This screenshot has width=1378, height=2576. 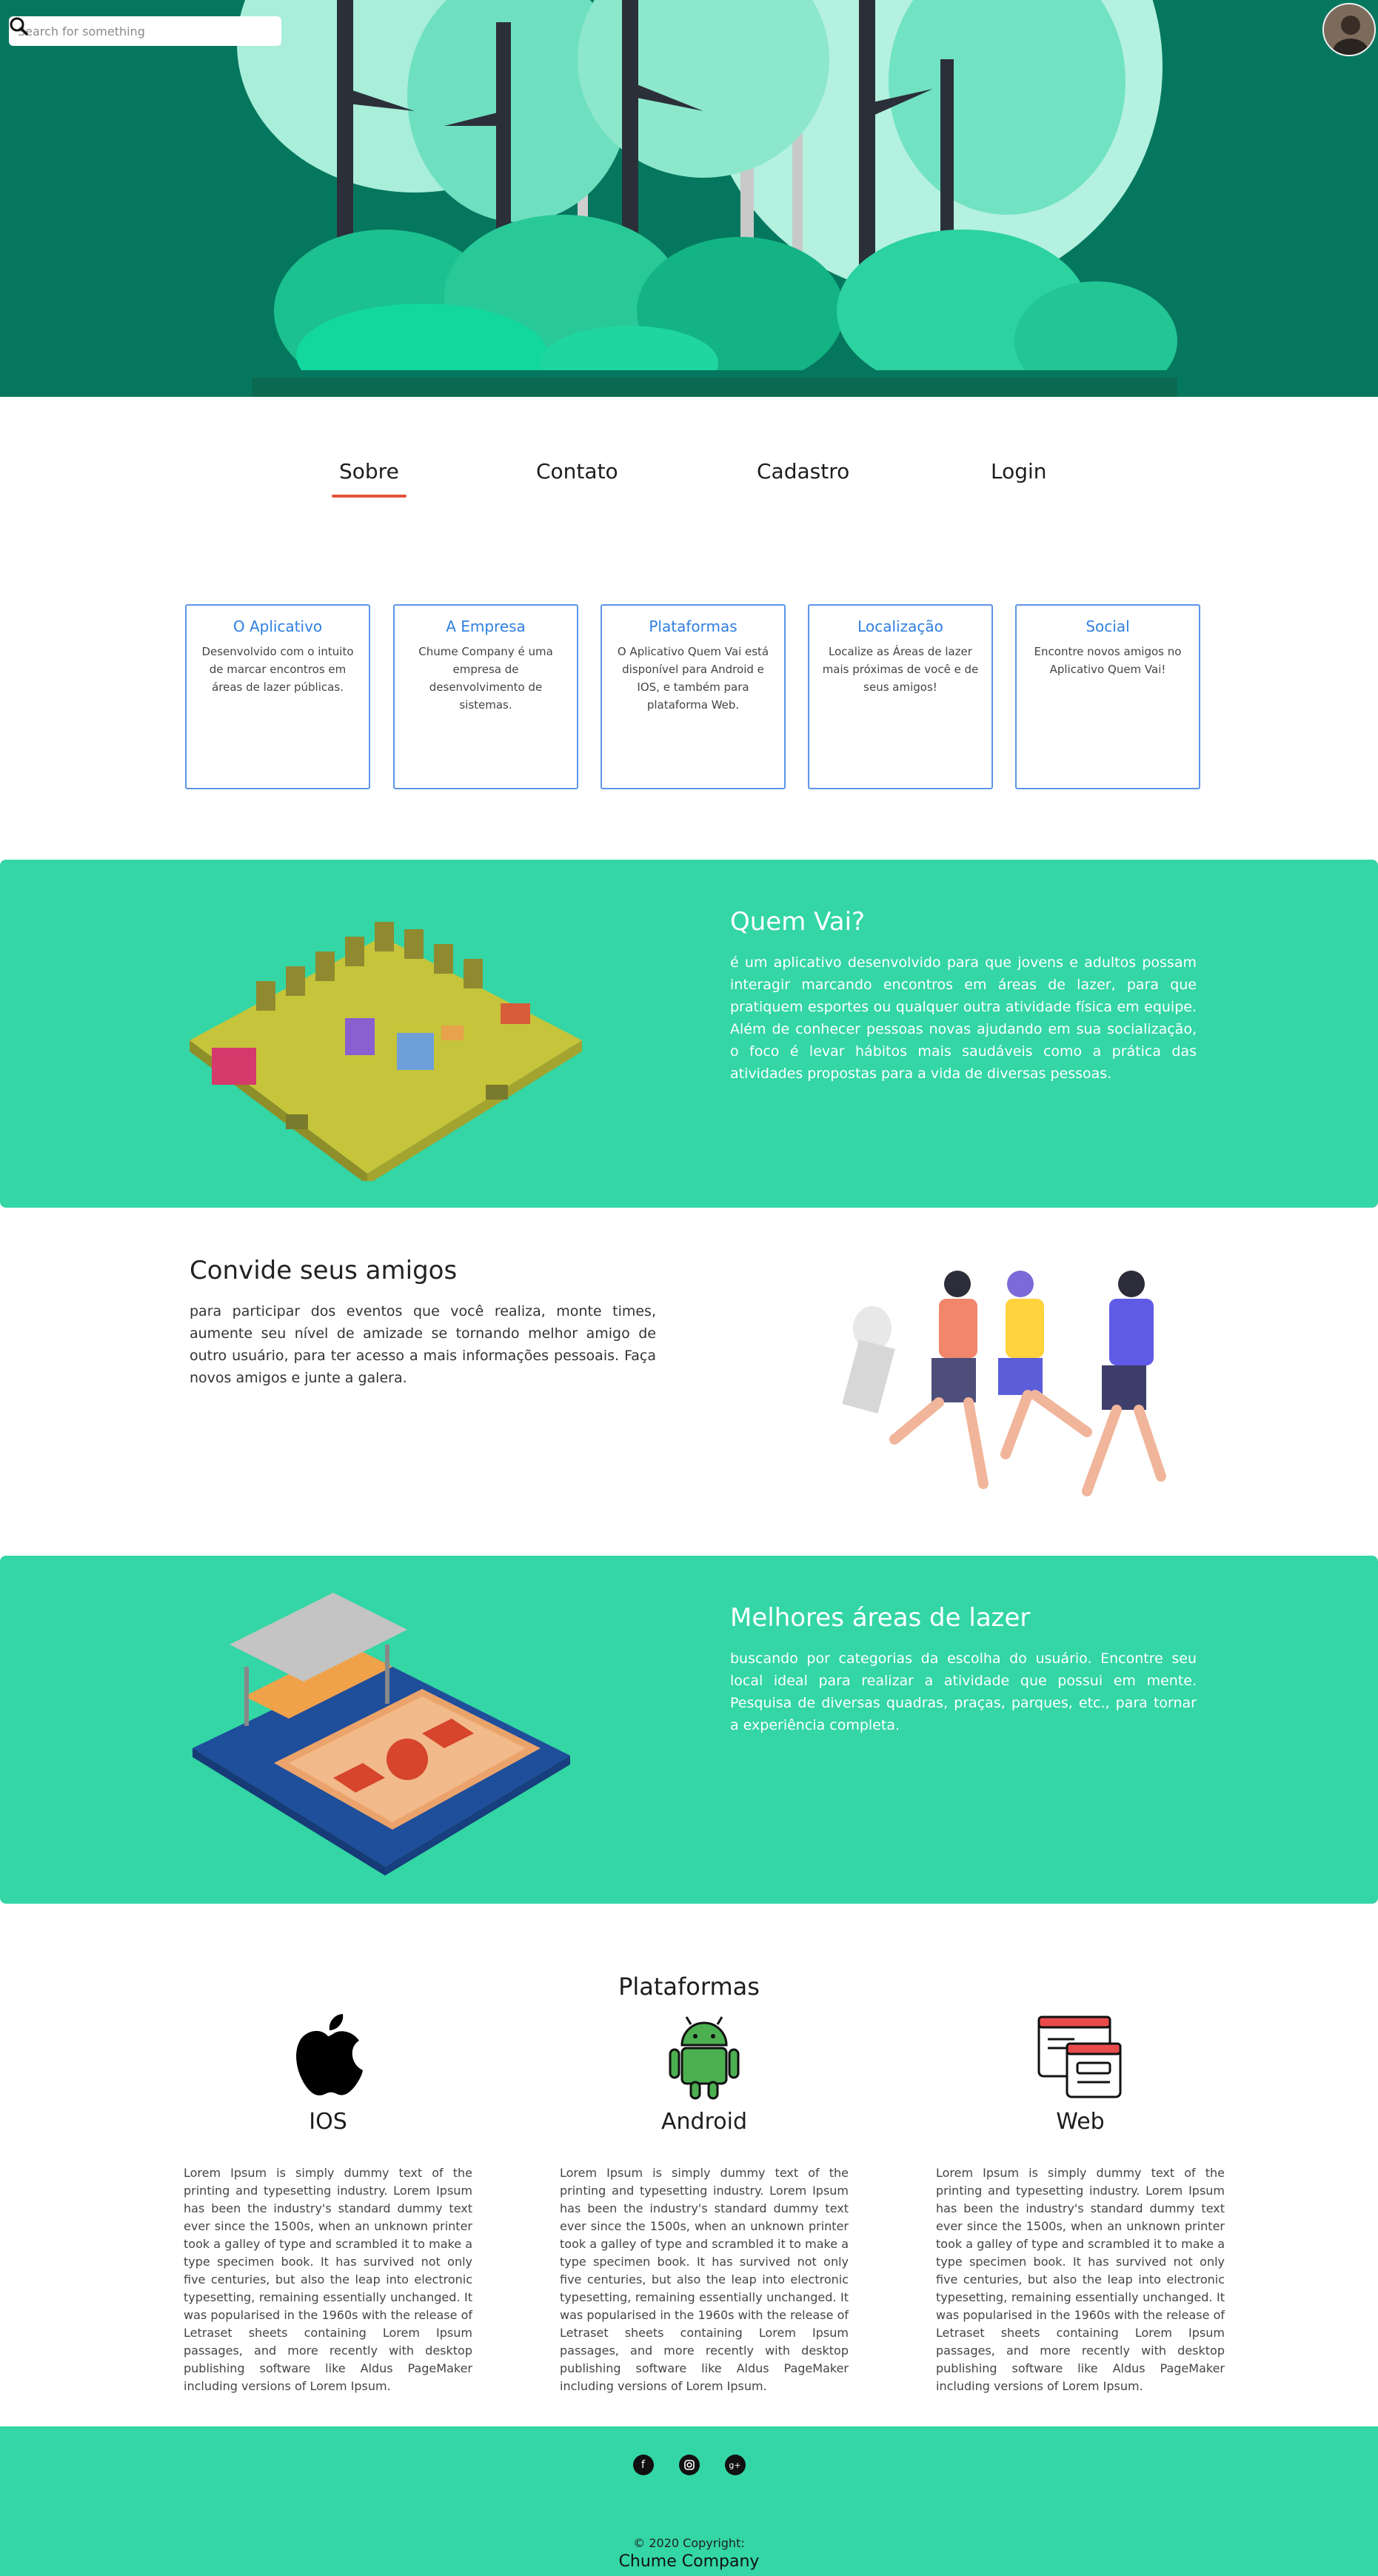 I want to click on platform-name: IOS, so click(x=328, y=2122).